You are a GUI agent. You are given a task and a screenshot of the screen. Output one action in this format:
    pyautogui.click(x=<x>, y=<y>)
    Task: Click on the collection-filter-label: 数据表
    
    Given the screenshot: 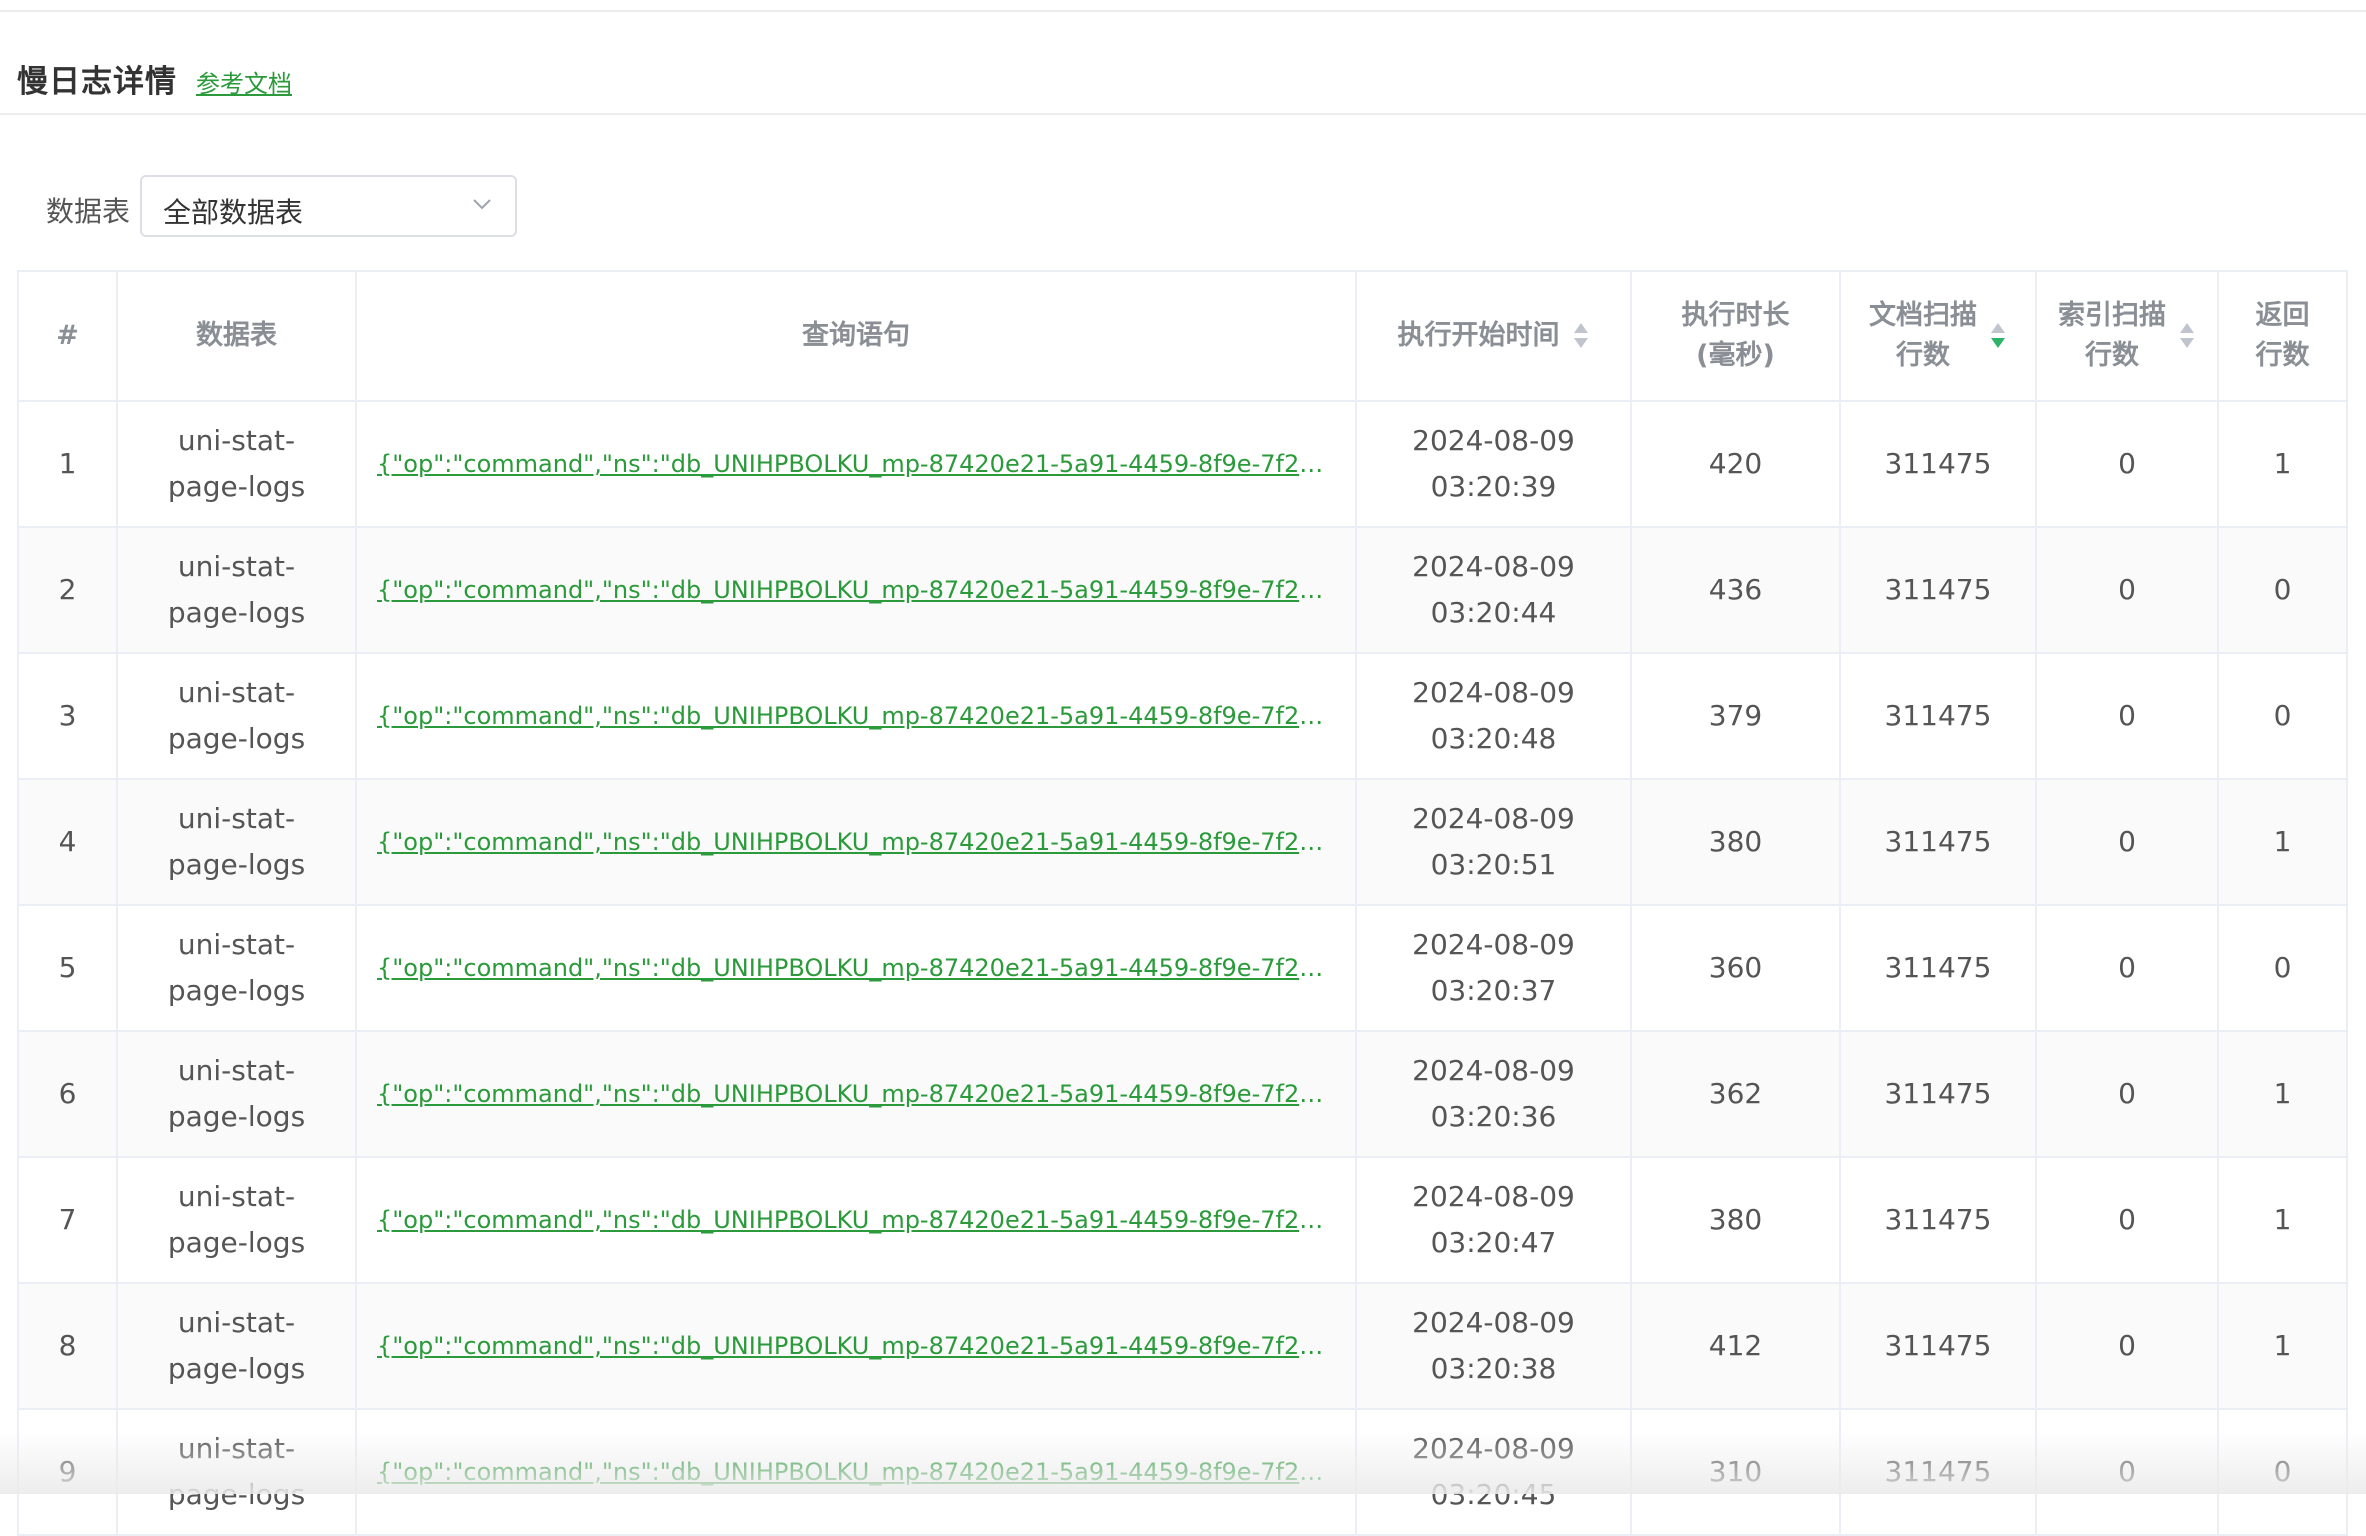 What is the action you would take?
    pyautogui.click(x=88, y=211)
    